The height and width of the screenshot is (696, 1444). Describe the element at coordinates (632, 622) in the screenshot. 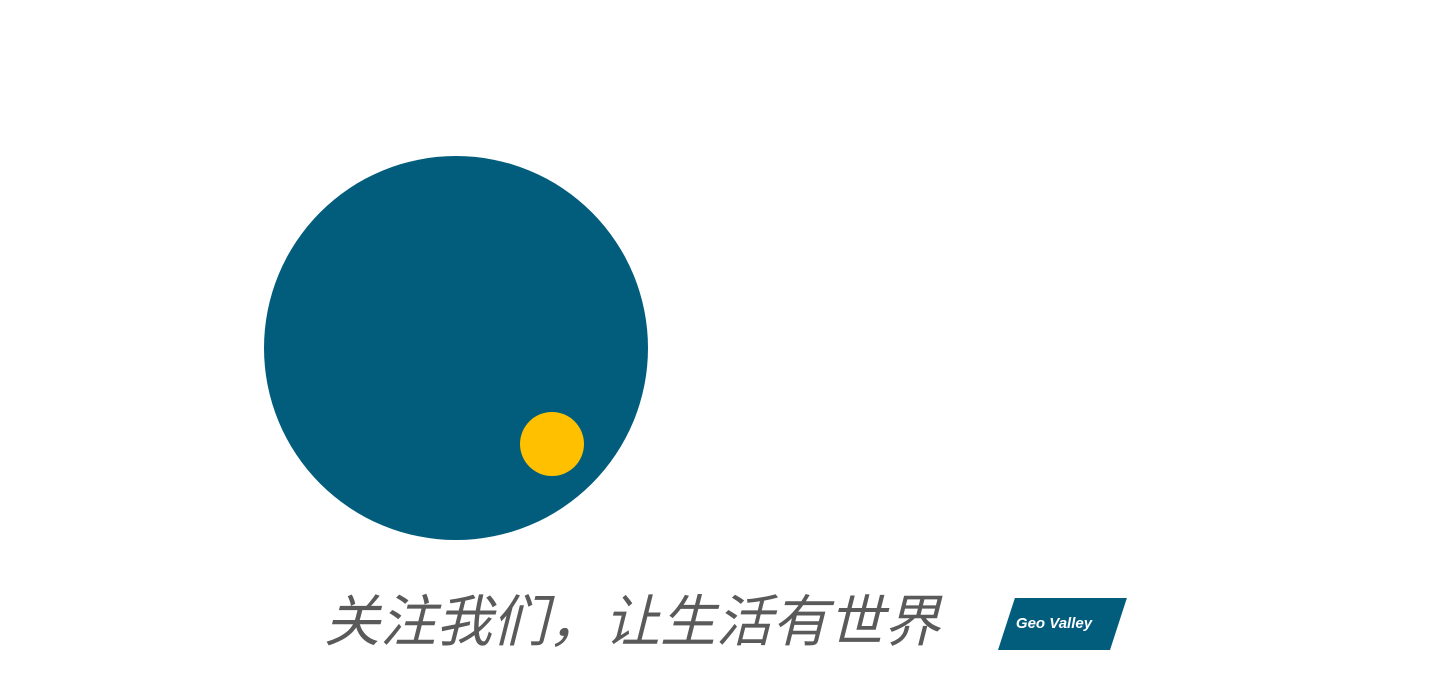

I see `slogan-text: 关注我们，让生活有世界` at that location.